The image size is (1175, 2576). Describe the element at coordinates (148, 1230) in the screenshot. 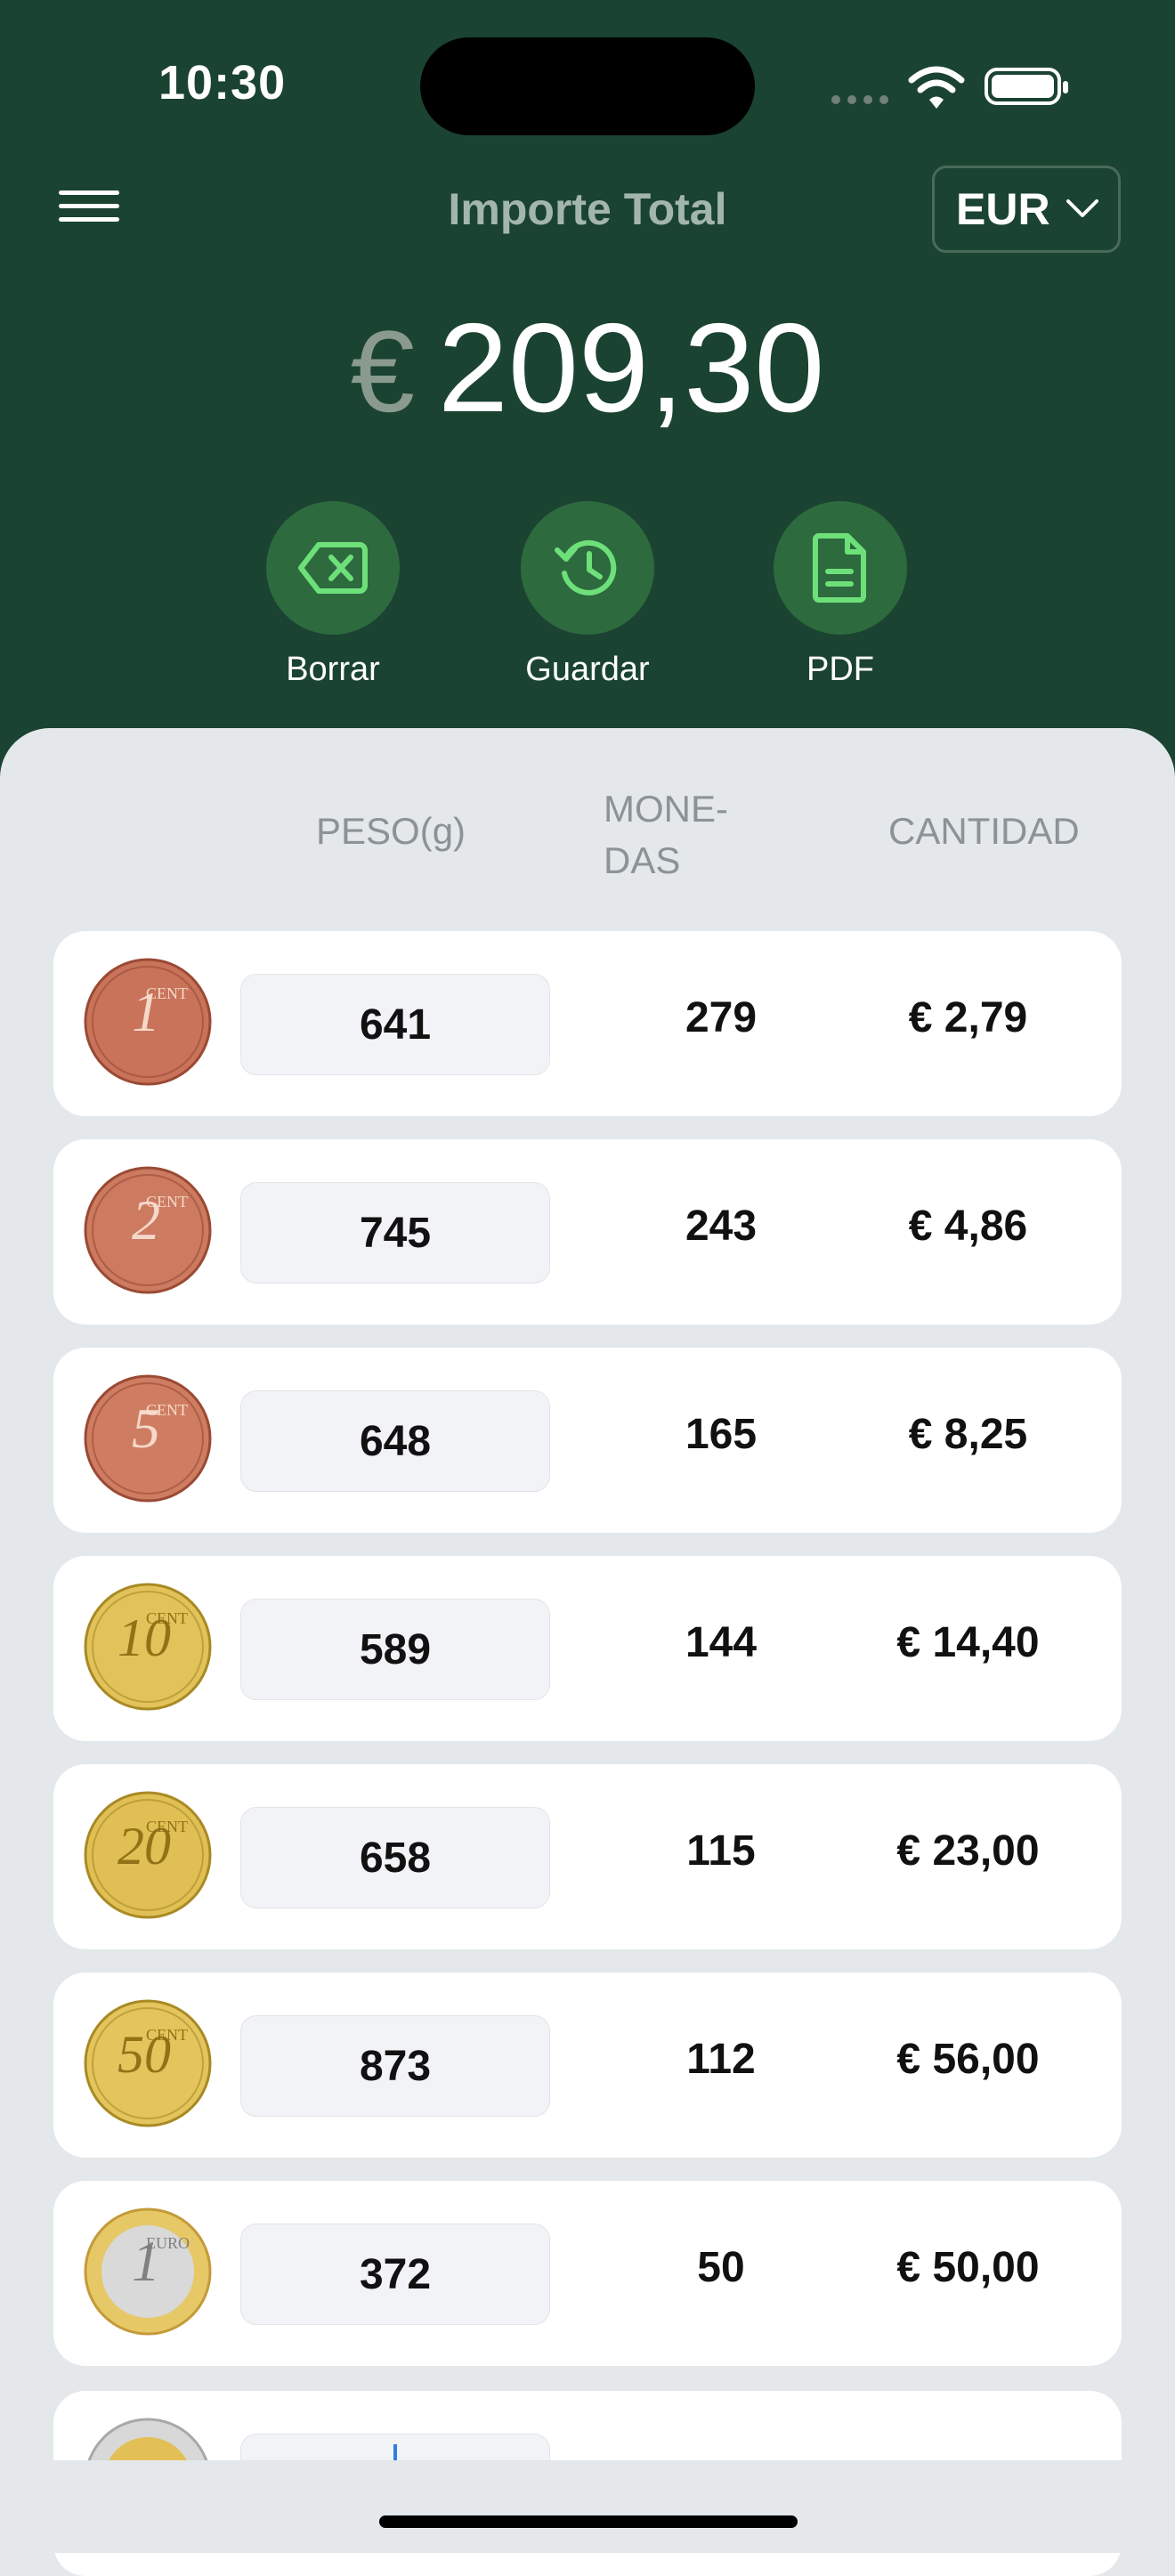

I see `coin-2-cent-icon: 2 CENT` at that location.